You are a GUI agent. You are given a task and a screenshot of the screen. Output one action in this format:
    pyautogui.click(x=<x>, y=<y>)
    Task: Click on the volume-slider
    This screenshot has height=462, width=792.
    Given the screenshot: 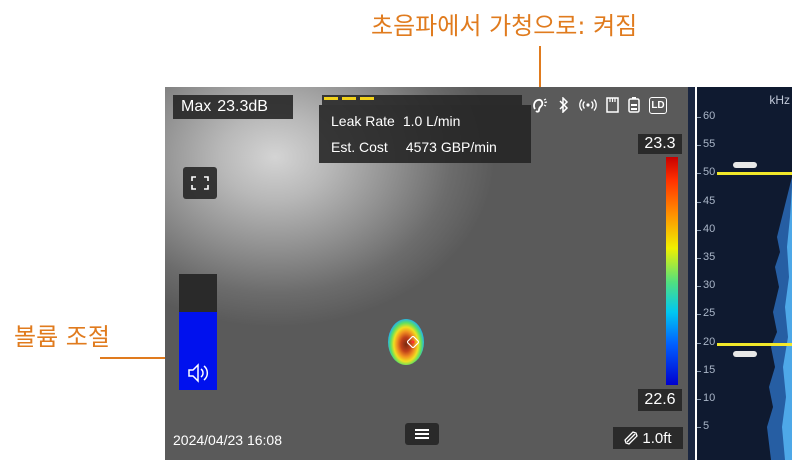 What is the action you would take?
    pyautogui.click(x=198, y=332)
    